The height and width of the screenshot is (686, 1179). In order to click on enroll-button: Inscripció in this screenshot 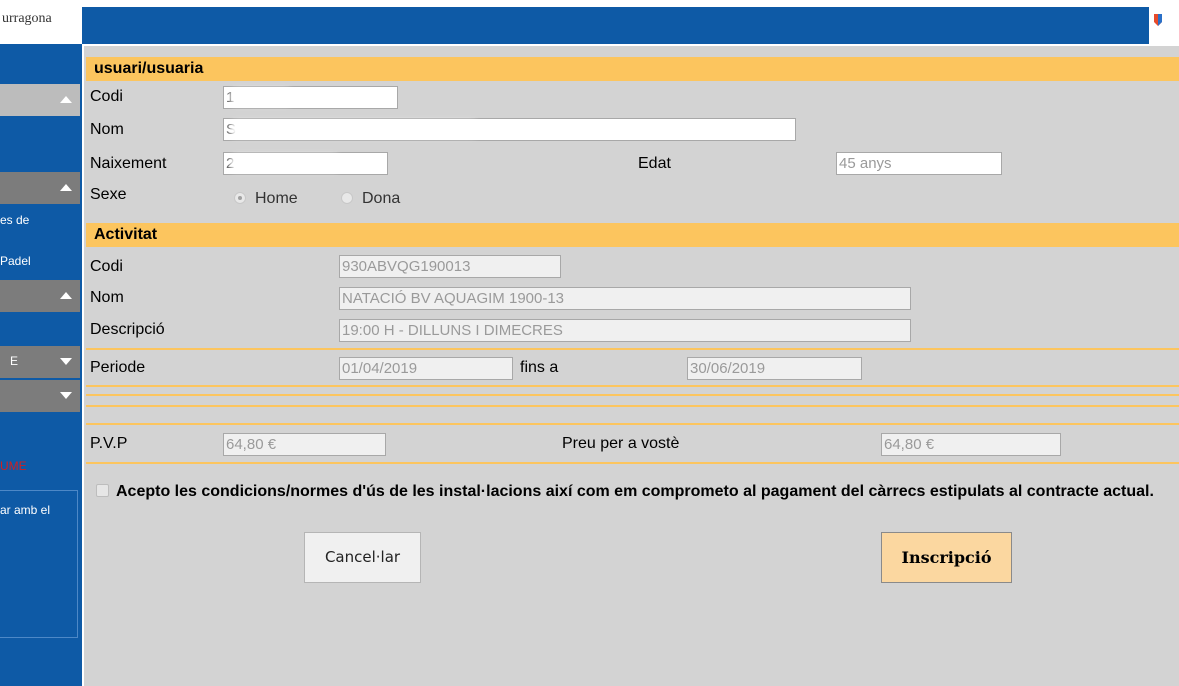, I will do `click(946, 557)`.